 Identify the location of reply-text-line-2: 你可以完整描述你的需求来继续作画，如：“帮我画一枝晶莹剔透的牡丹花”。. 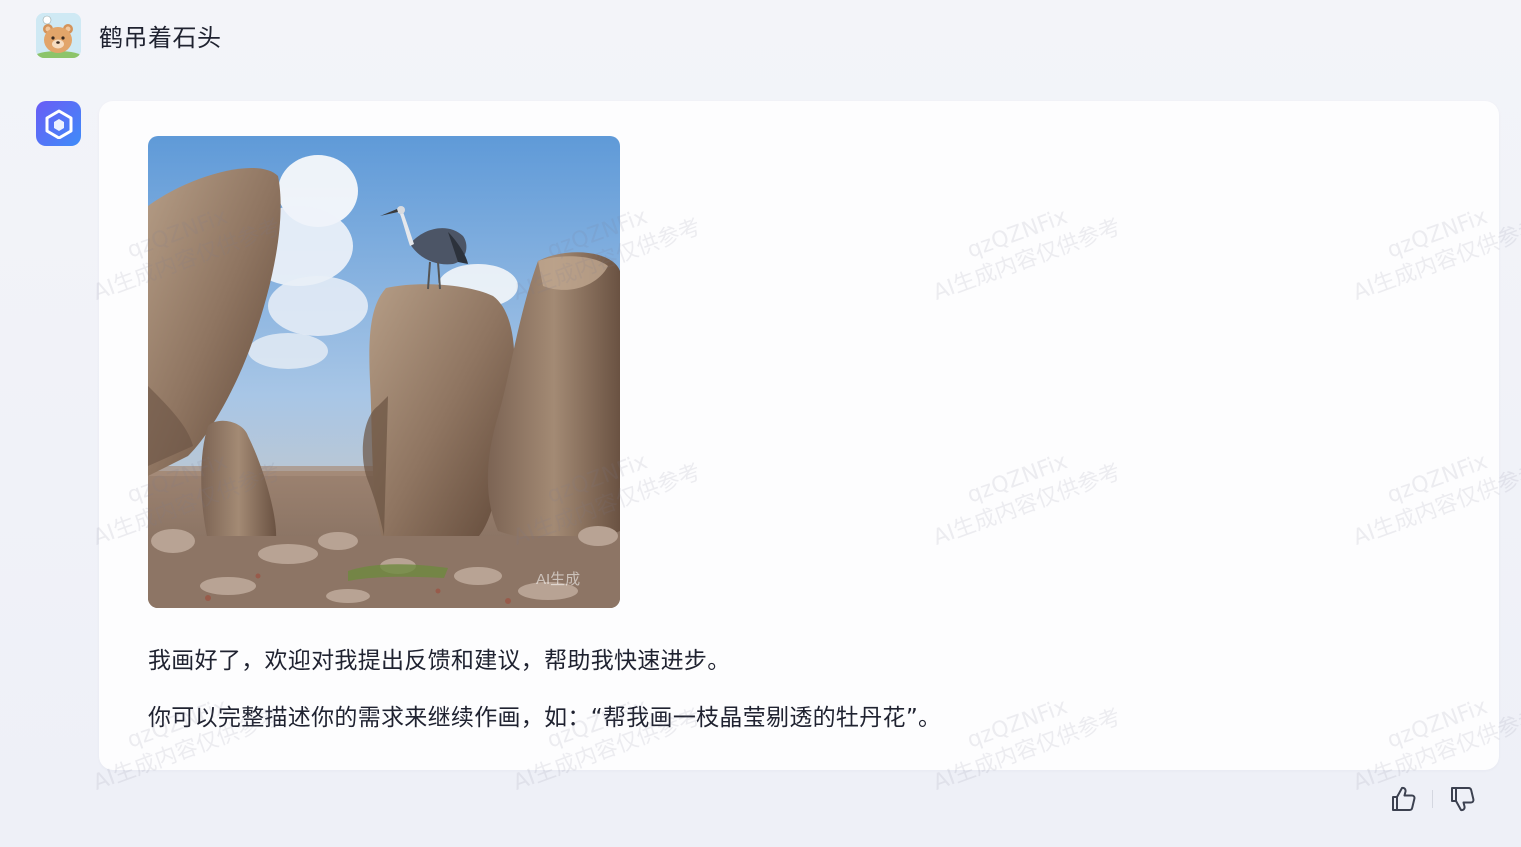
(545, 718).